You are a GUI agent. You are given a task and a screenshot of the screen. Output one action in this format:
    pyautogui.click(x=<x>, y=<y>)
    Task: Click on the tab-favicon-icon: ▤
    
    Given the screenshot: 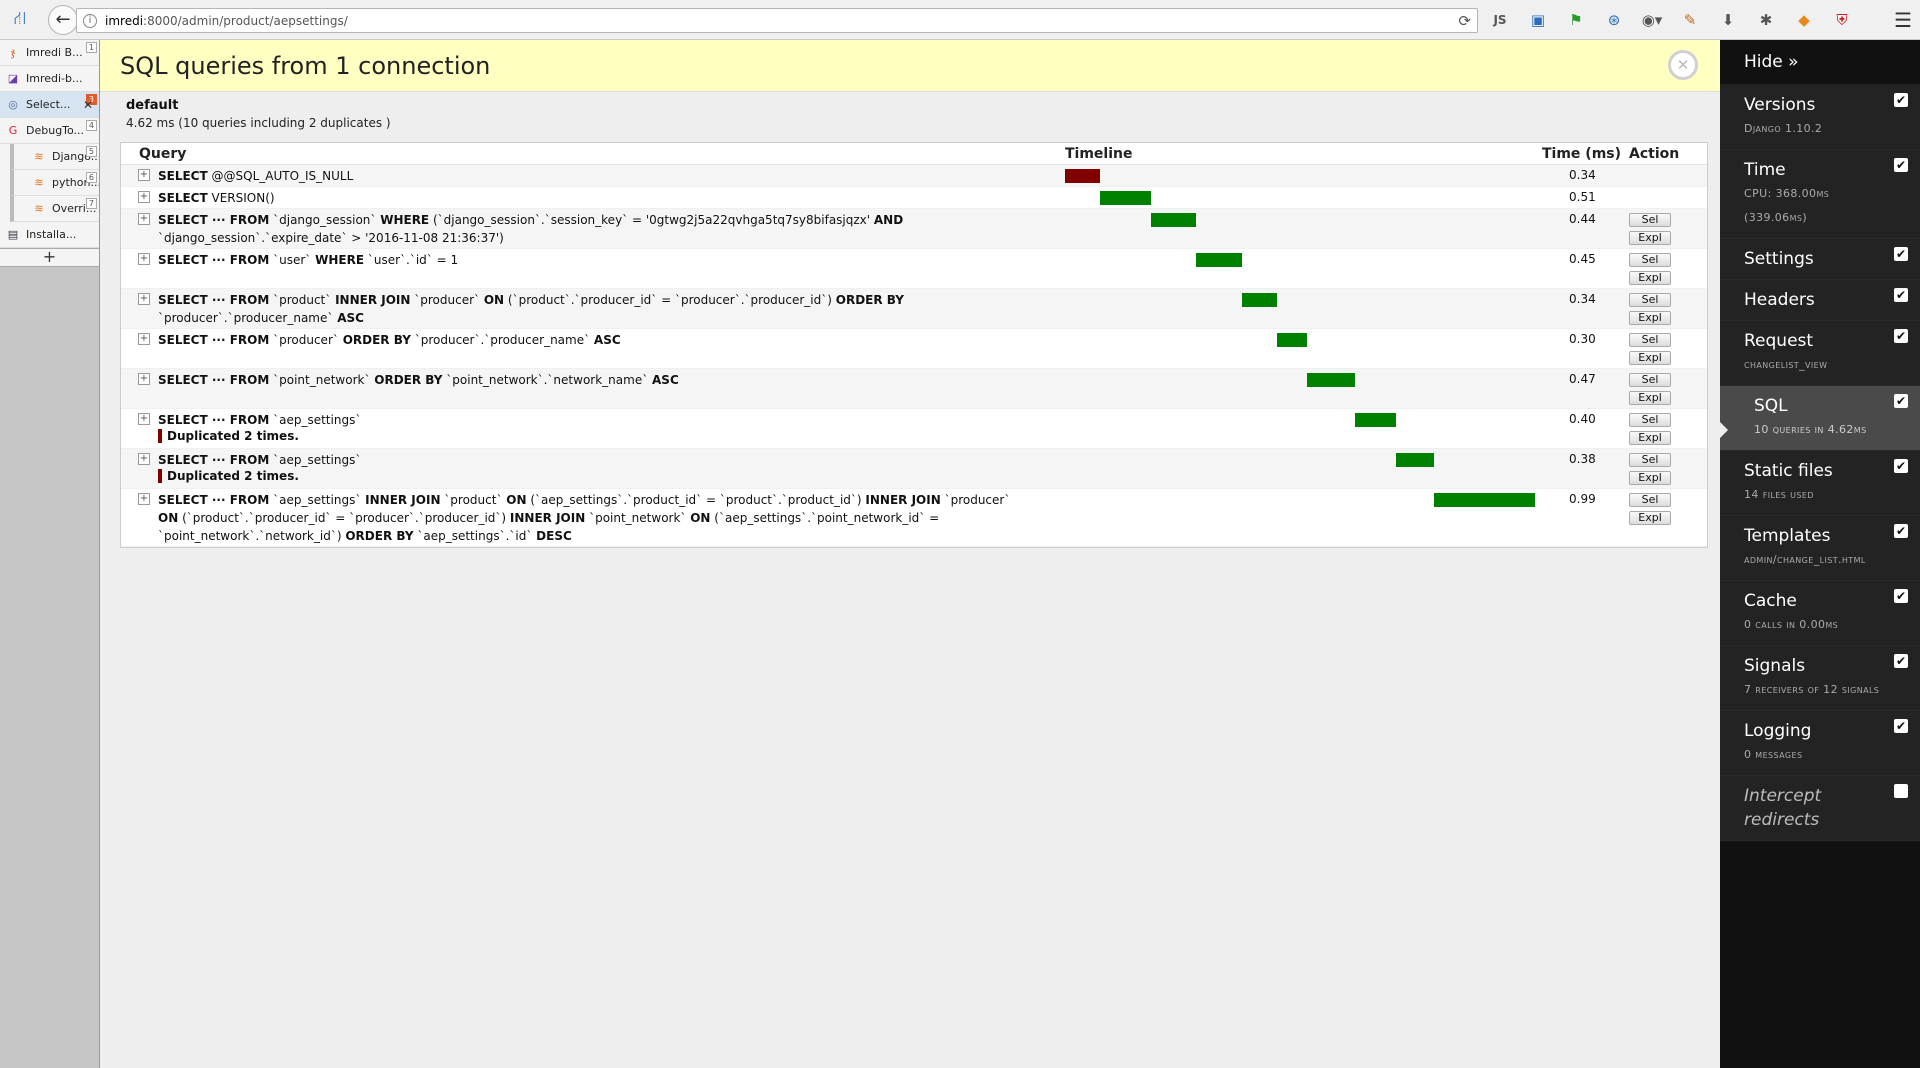 What is the action you would take?
    pyautogui.click(x=13, y=234)
    